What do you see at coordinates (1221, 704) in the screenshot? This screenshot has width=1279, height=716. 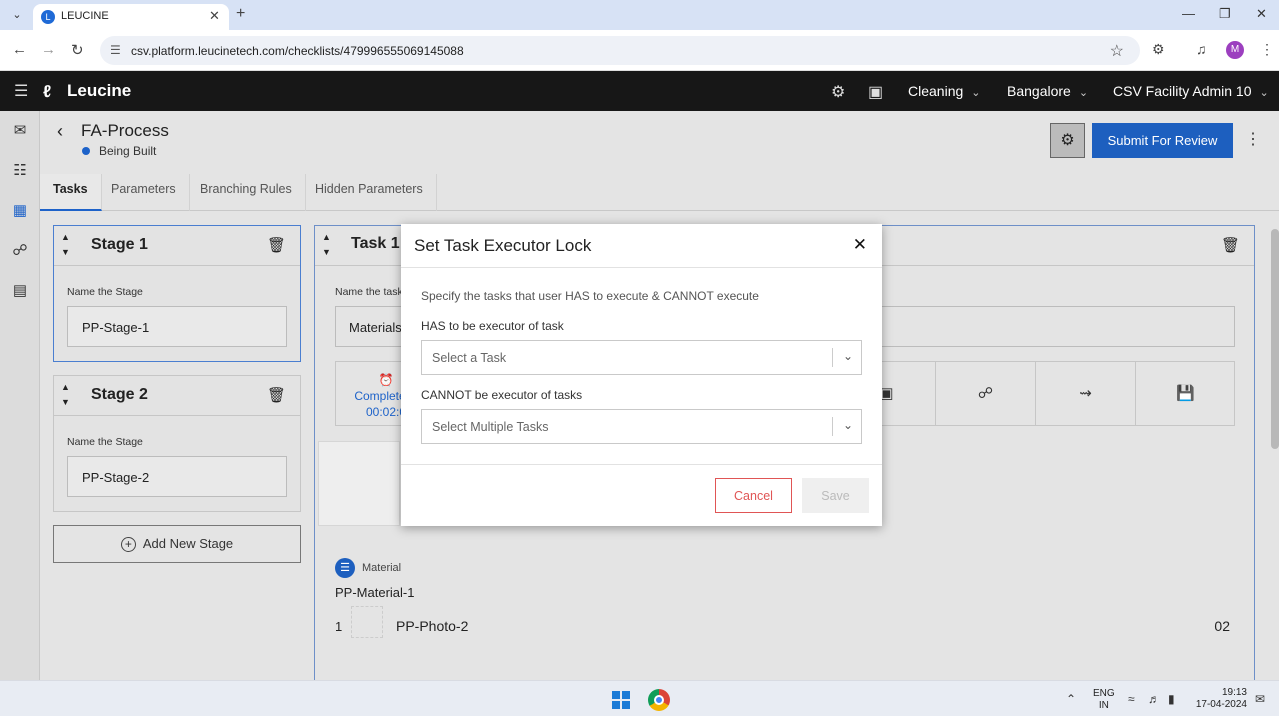 I see `clock-date: 17-04-2024` at bounding box center [1221, 704].